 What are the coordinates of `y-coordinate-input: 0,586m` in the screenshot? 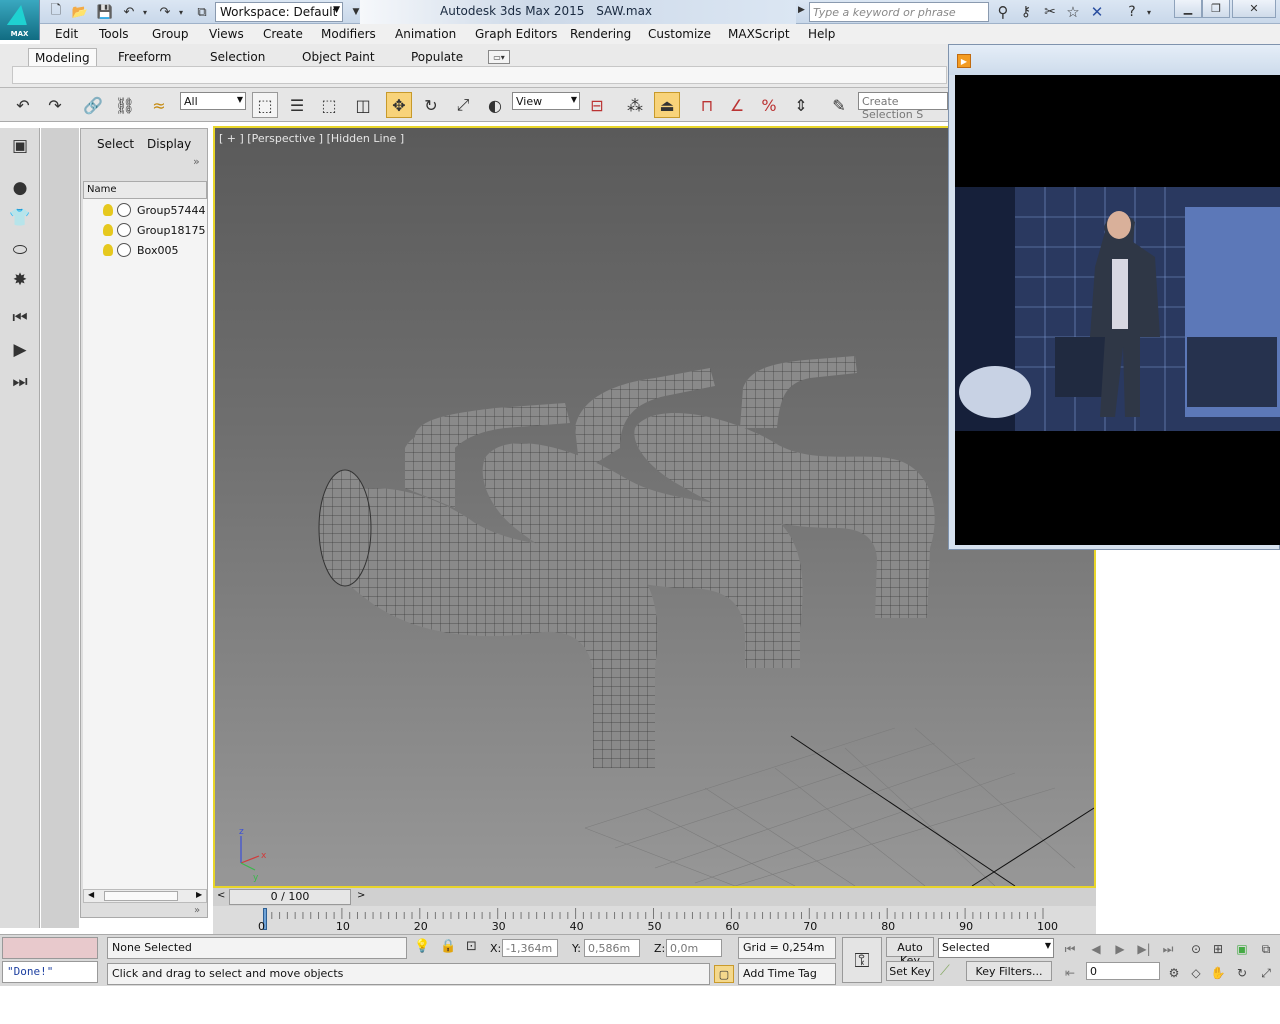 It's located at (612, 948).